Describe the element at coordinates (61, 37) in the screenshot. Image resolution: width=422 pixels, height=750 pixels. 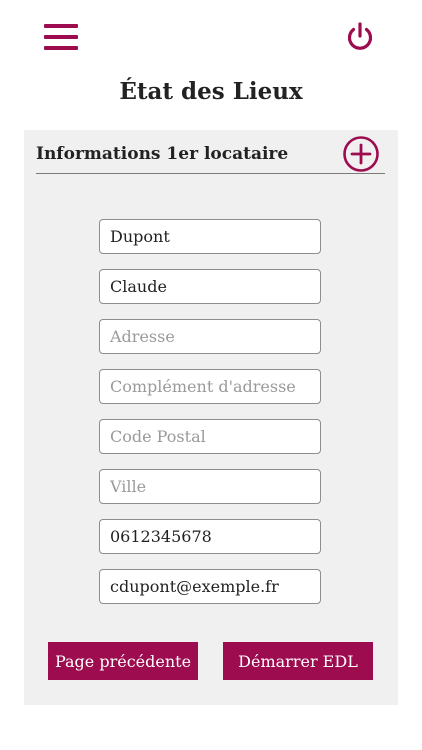
I see `hamburger-menu-icon` at that location.